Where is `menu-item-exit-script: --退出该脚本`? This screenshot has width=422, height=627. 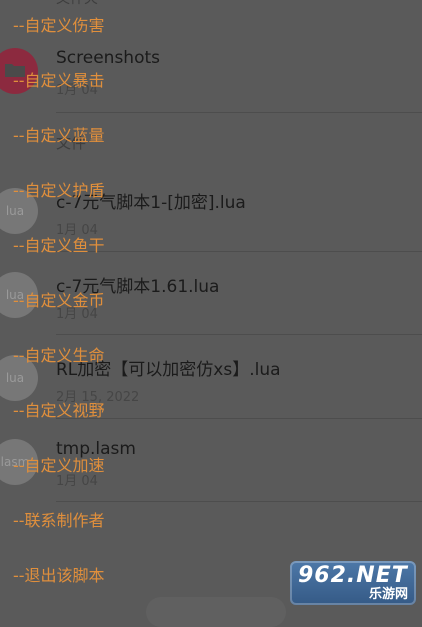
menu-item-exit-script: --退出该脚本 is located at coordinates (59, 574).